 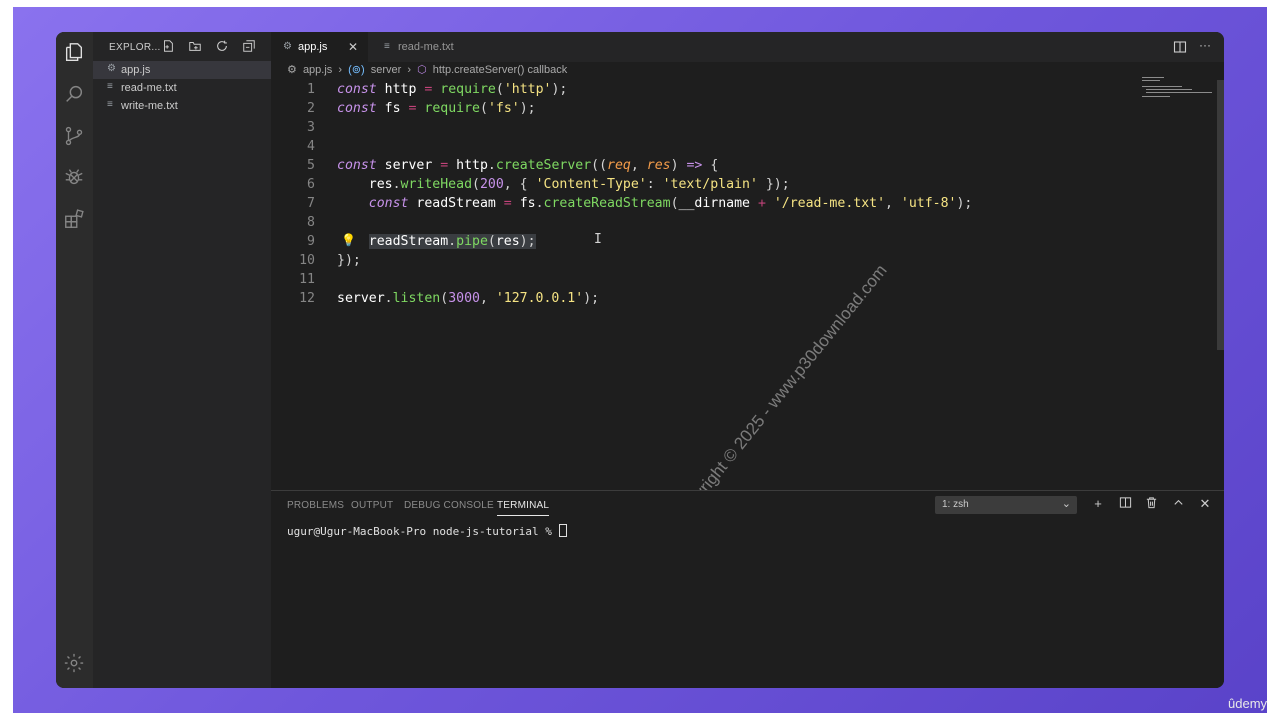 What do you see at coordinates (452, 241) in the screenshot?
I see `selected-code: readStream.pipe(res);` at bounding box center [452, 241].